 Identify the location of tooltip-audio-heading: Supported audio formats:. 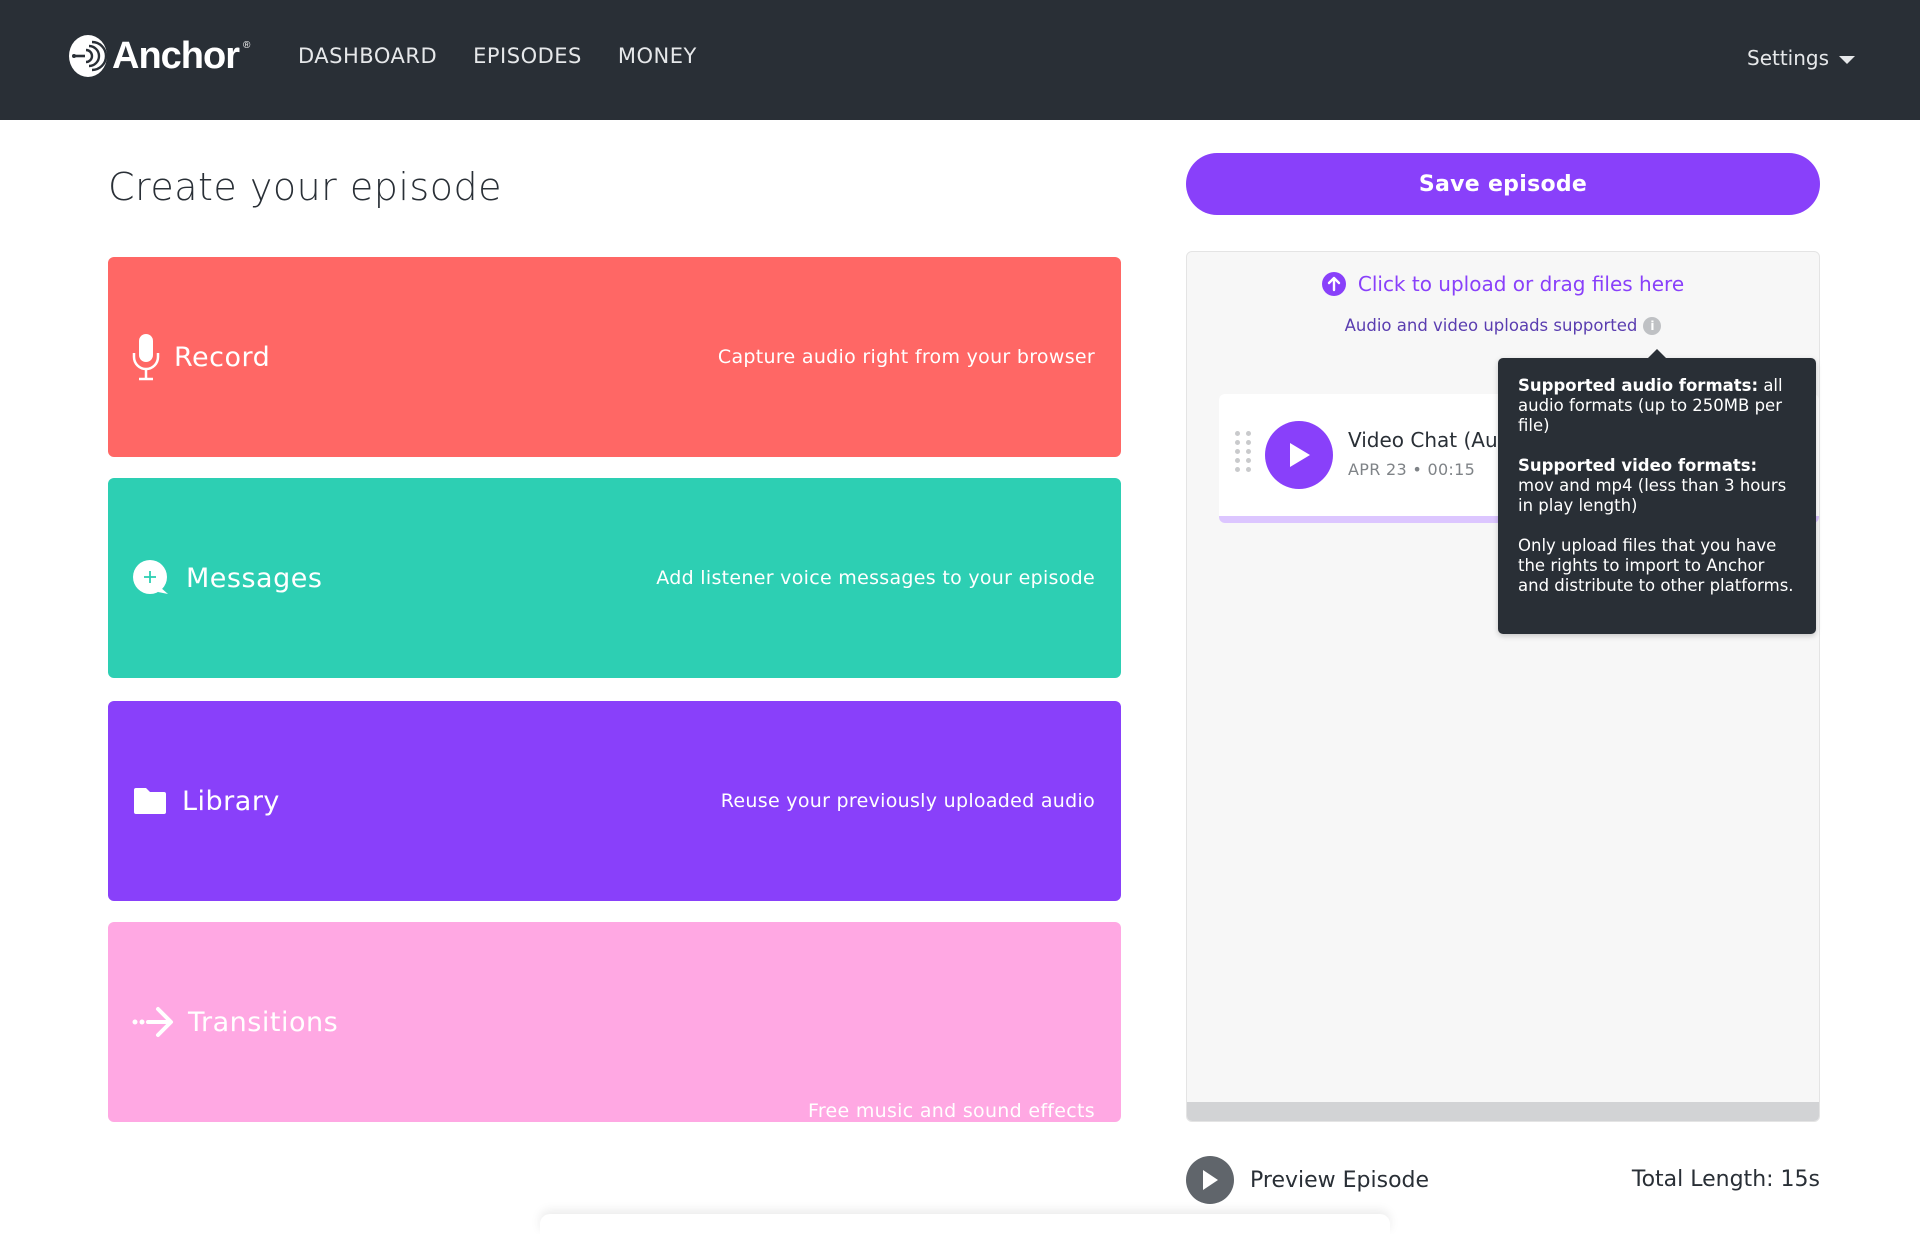
(1638, 385).